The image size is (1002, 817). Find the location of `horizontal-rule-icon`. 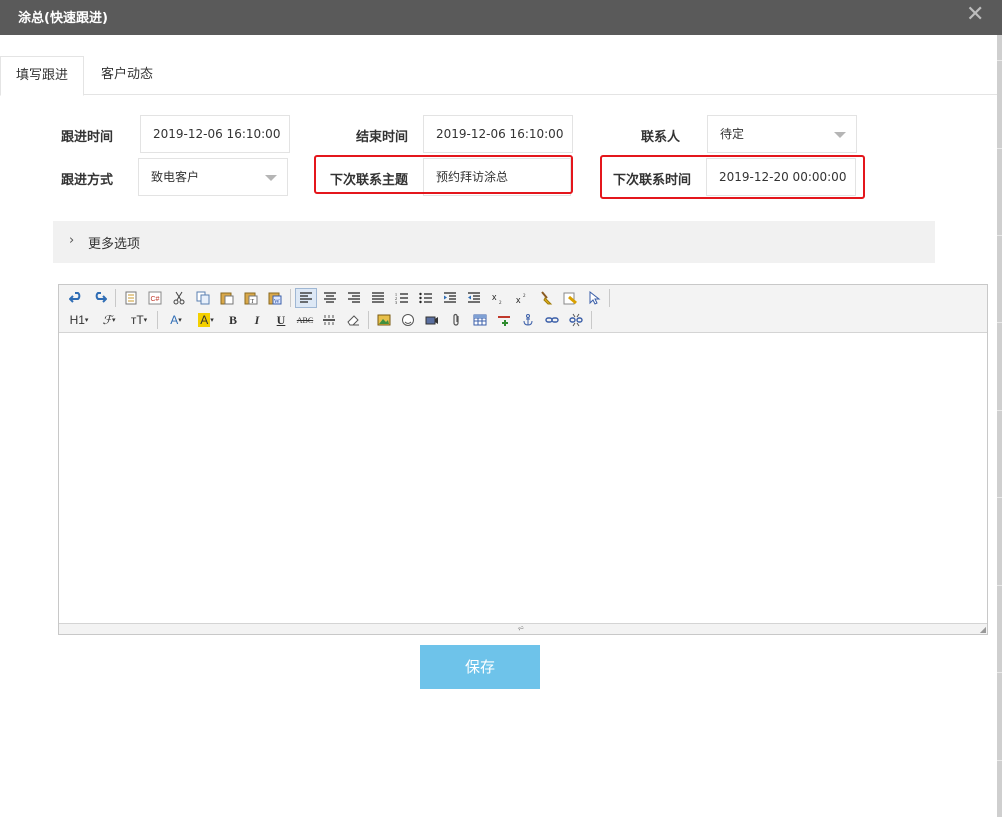

horizontal-rule-icon is located at coordinates (329, 320).